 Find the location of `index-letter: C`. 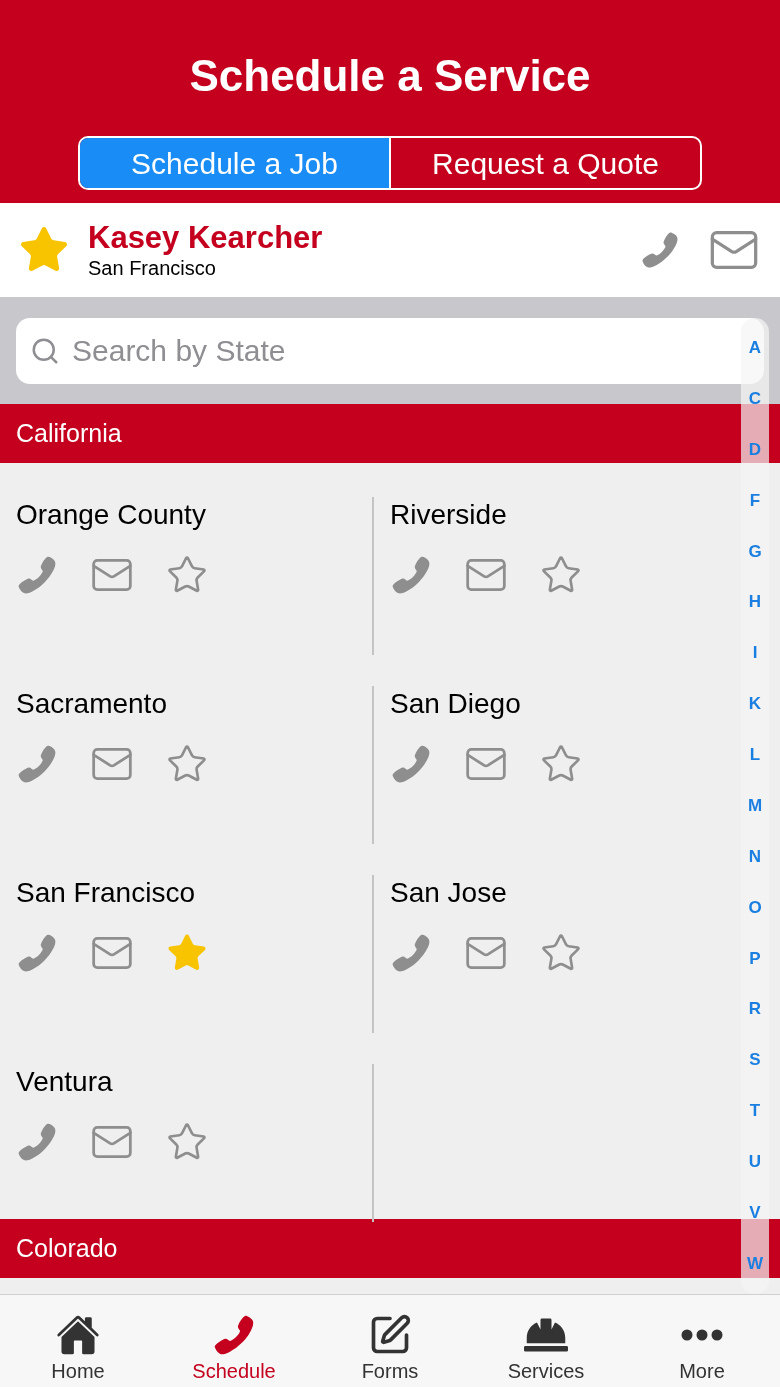

index-letter: C is located at coordinates (755, 398).